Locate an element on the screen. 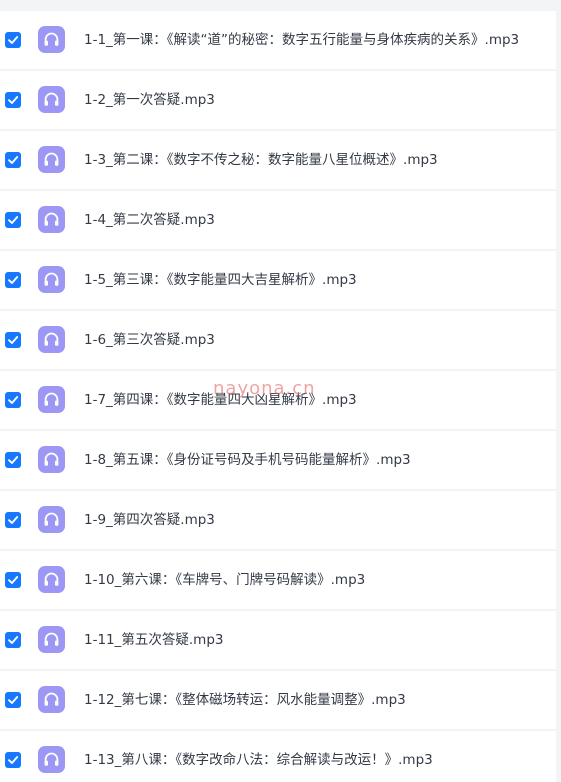 The height and width of the screenshot is (782, 561). file-name: 1-10_第六课：《车牌号、门牌号码解读》.mp3 is located at coordinates (224, 580).